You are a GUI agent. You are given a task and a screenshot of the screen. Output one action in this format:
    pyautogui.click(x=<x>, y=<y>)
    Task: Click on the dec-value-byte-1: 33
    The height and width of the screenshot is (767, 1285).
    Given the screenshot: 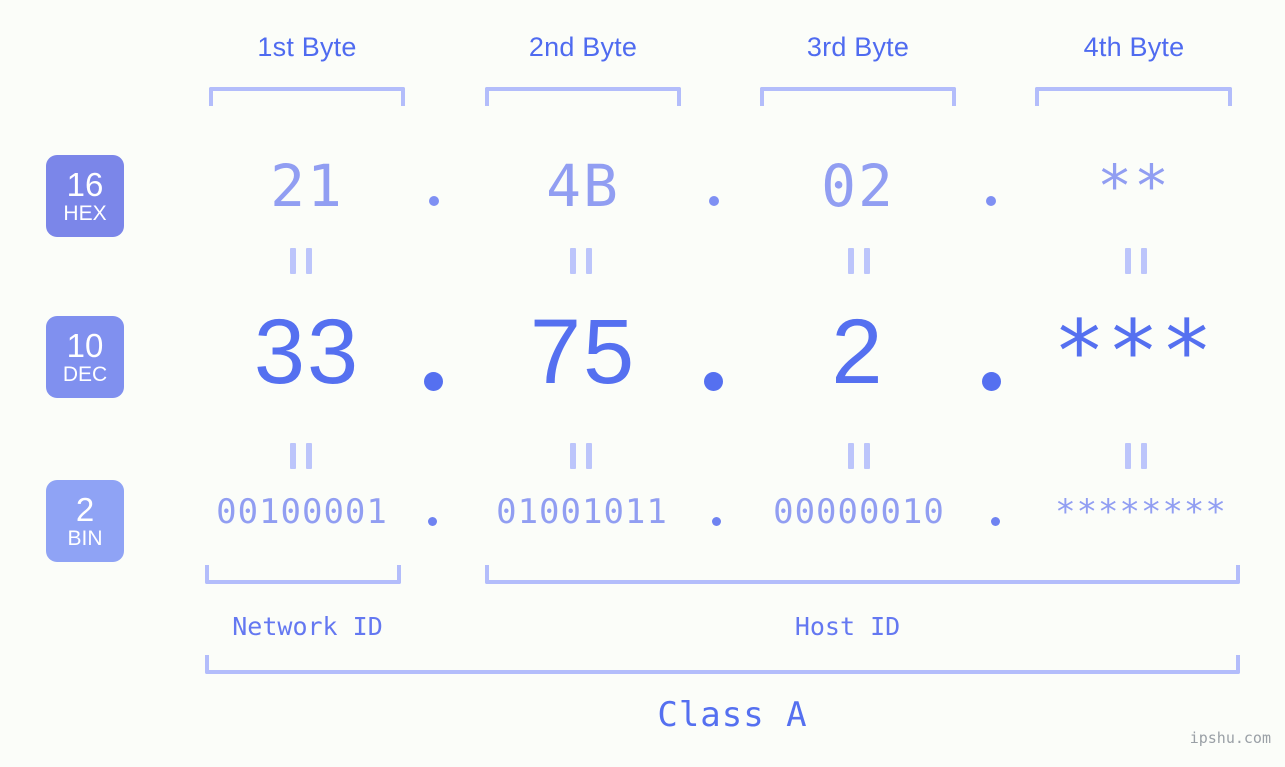 What is the action you would take?
    pyautogui.click(x=307, y=352)
    